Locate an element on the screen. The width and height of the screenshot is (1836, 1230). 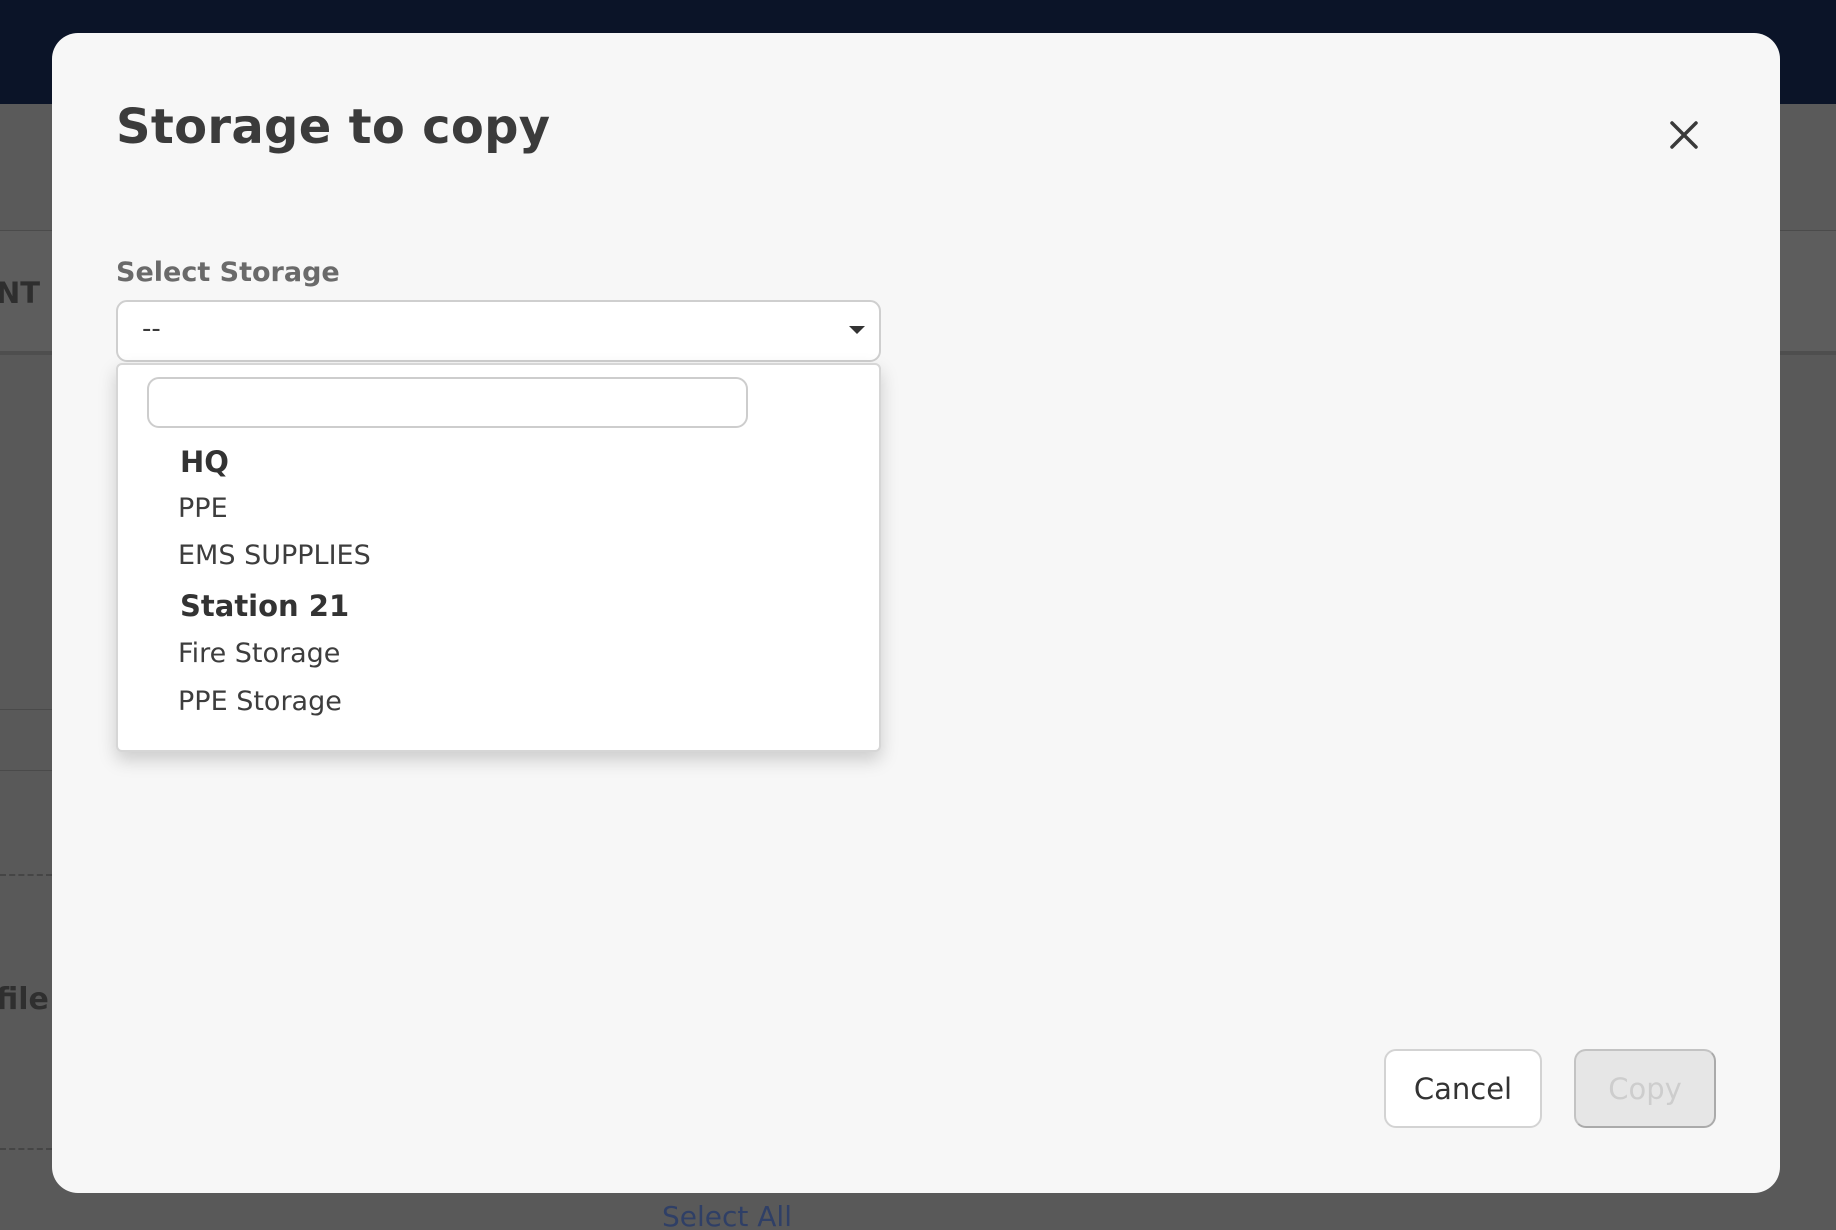
background-tab-label: NT is located at coordinates (20, 293).